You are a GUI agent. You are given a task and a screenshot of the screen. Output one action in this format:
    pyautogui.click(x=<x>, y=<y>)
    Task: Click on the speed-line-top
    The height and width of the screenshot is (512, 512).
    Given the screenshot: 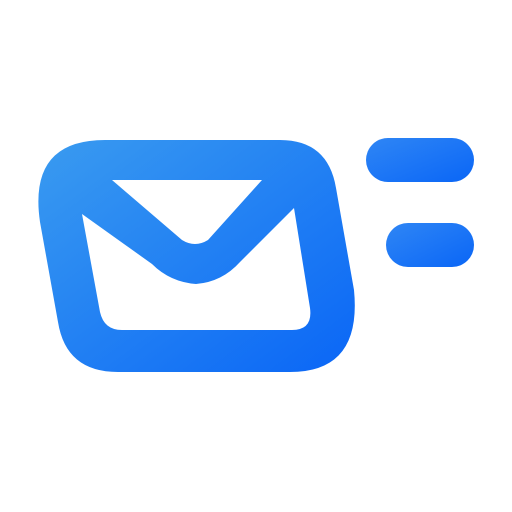 What is the action you would take?
    pyautogui.click(x=420, y=160)
    